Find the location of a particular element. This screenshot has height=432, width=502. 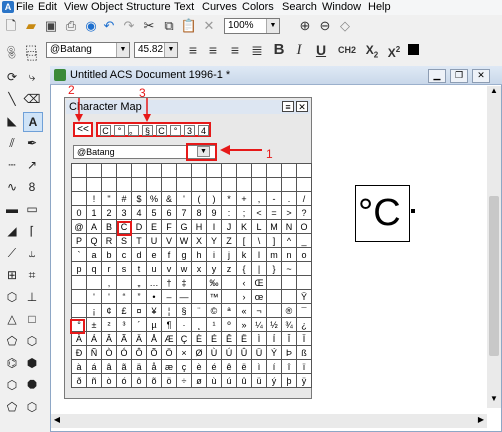

char-cell: < is located at coordinates (259, 212).